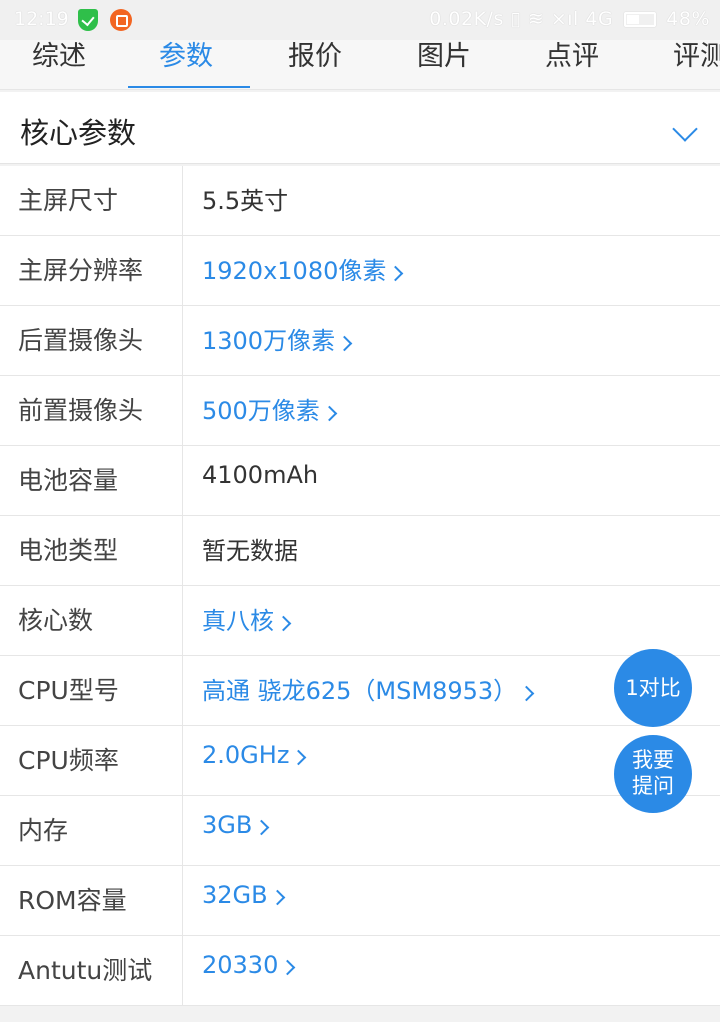 The image size is (720, 1022). Describe the element at coordinates (360, 901) in the screenshot. I see `param-row-rom: ROM容量 32GB` at that location.